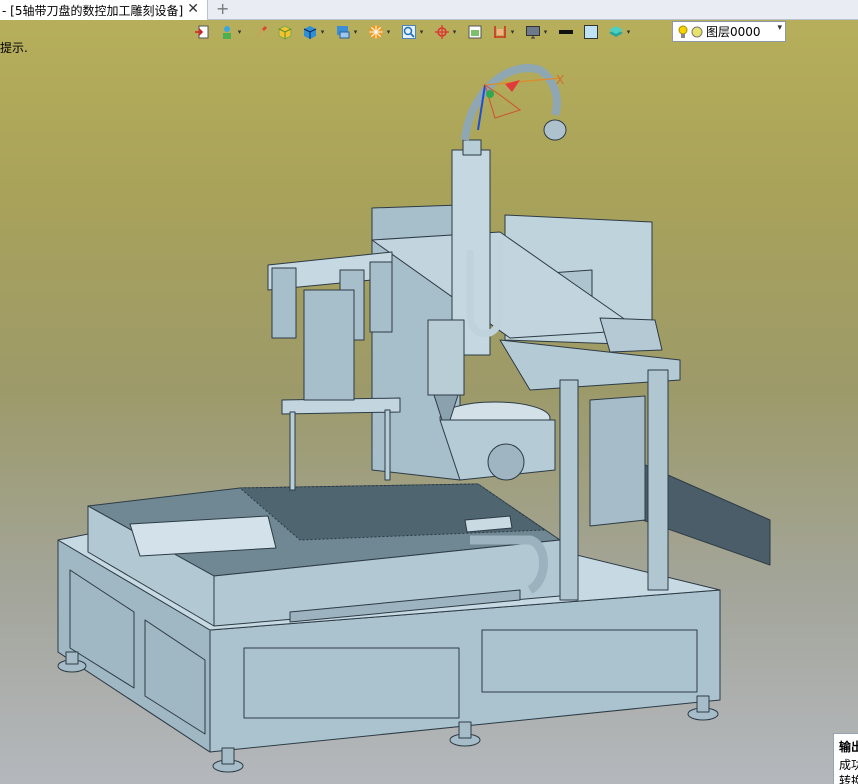 This screenshot has width=858, height=784. I want to click on view-toolbar: ▾ ▾ ▾ ▾ ▾ ▾ ▾ ▾ ▾, so click(413, 32).